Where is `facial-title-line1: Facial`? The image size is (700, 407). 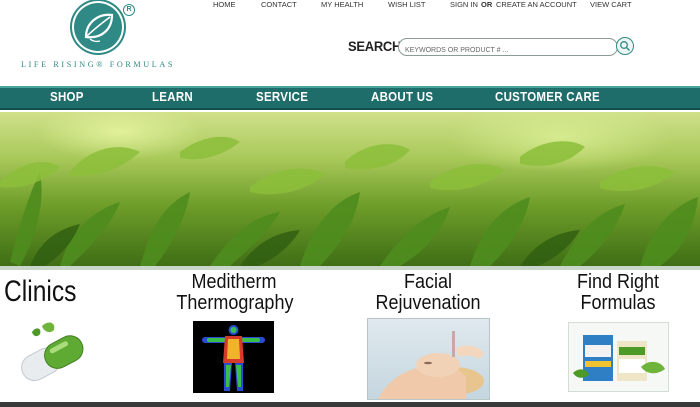
facial-title-line1: Facial is located at coordinates (428, 282).